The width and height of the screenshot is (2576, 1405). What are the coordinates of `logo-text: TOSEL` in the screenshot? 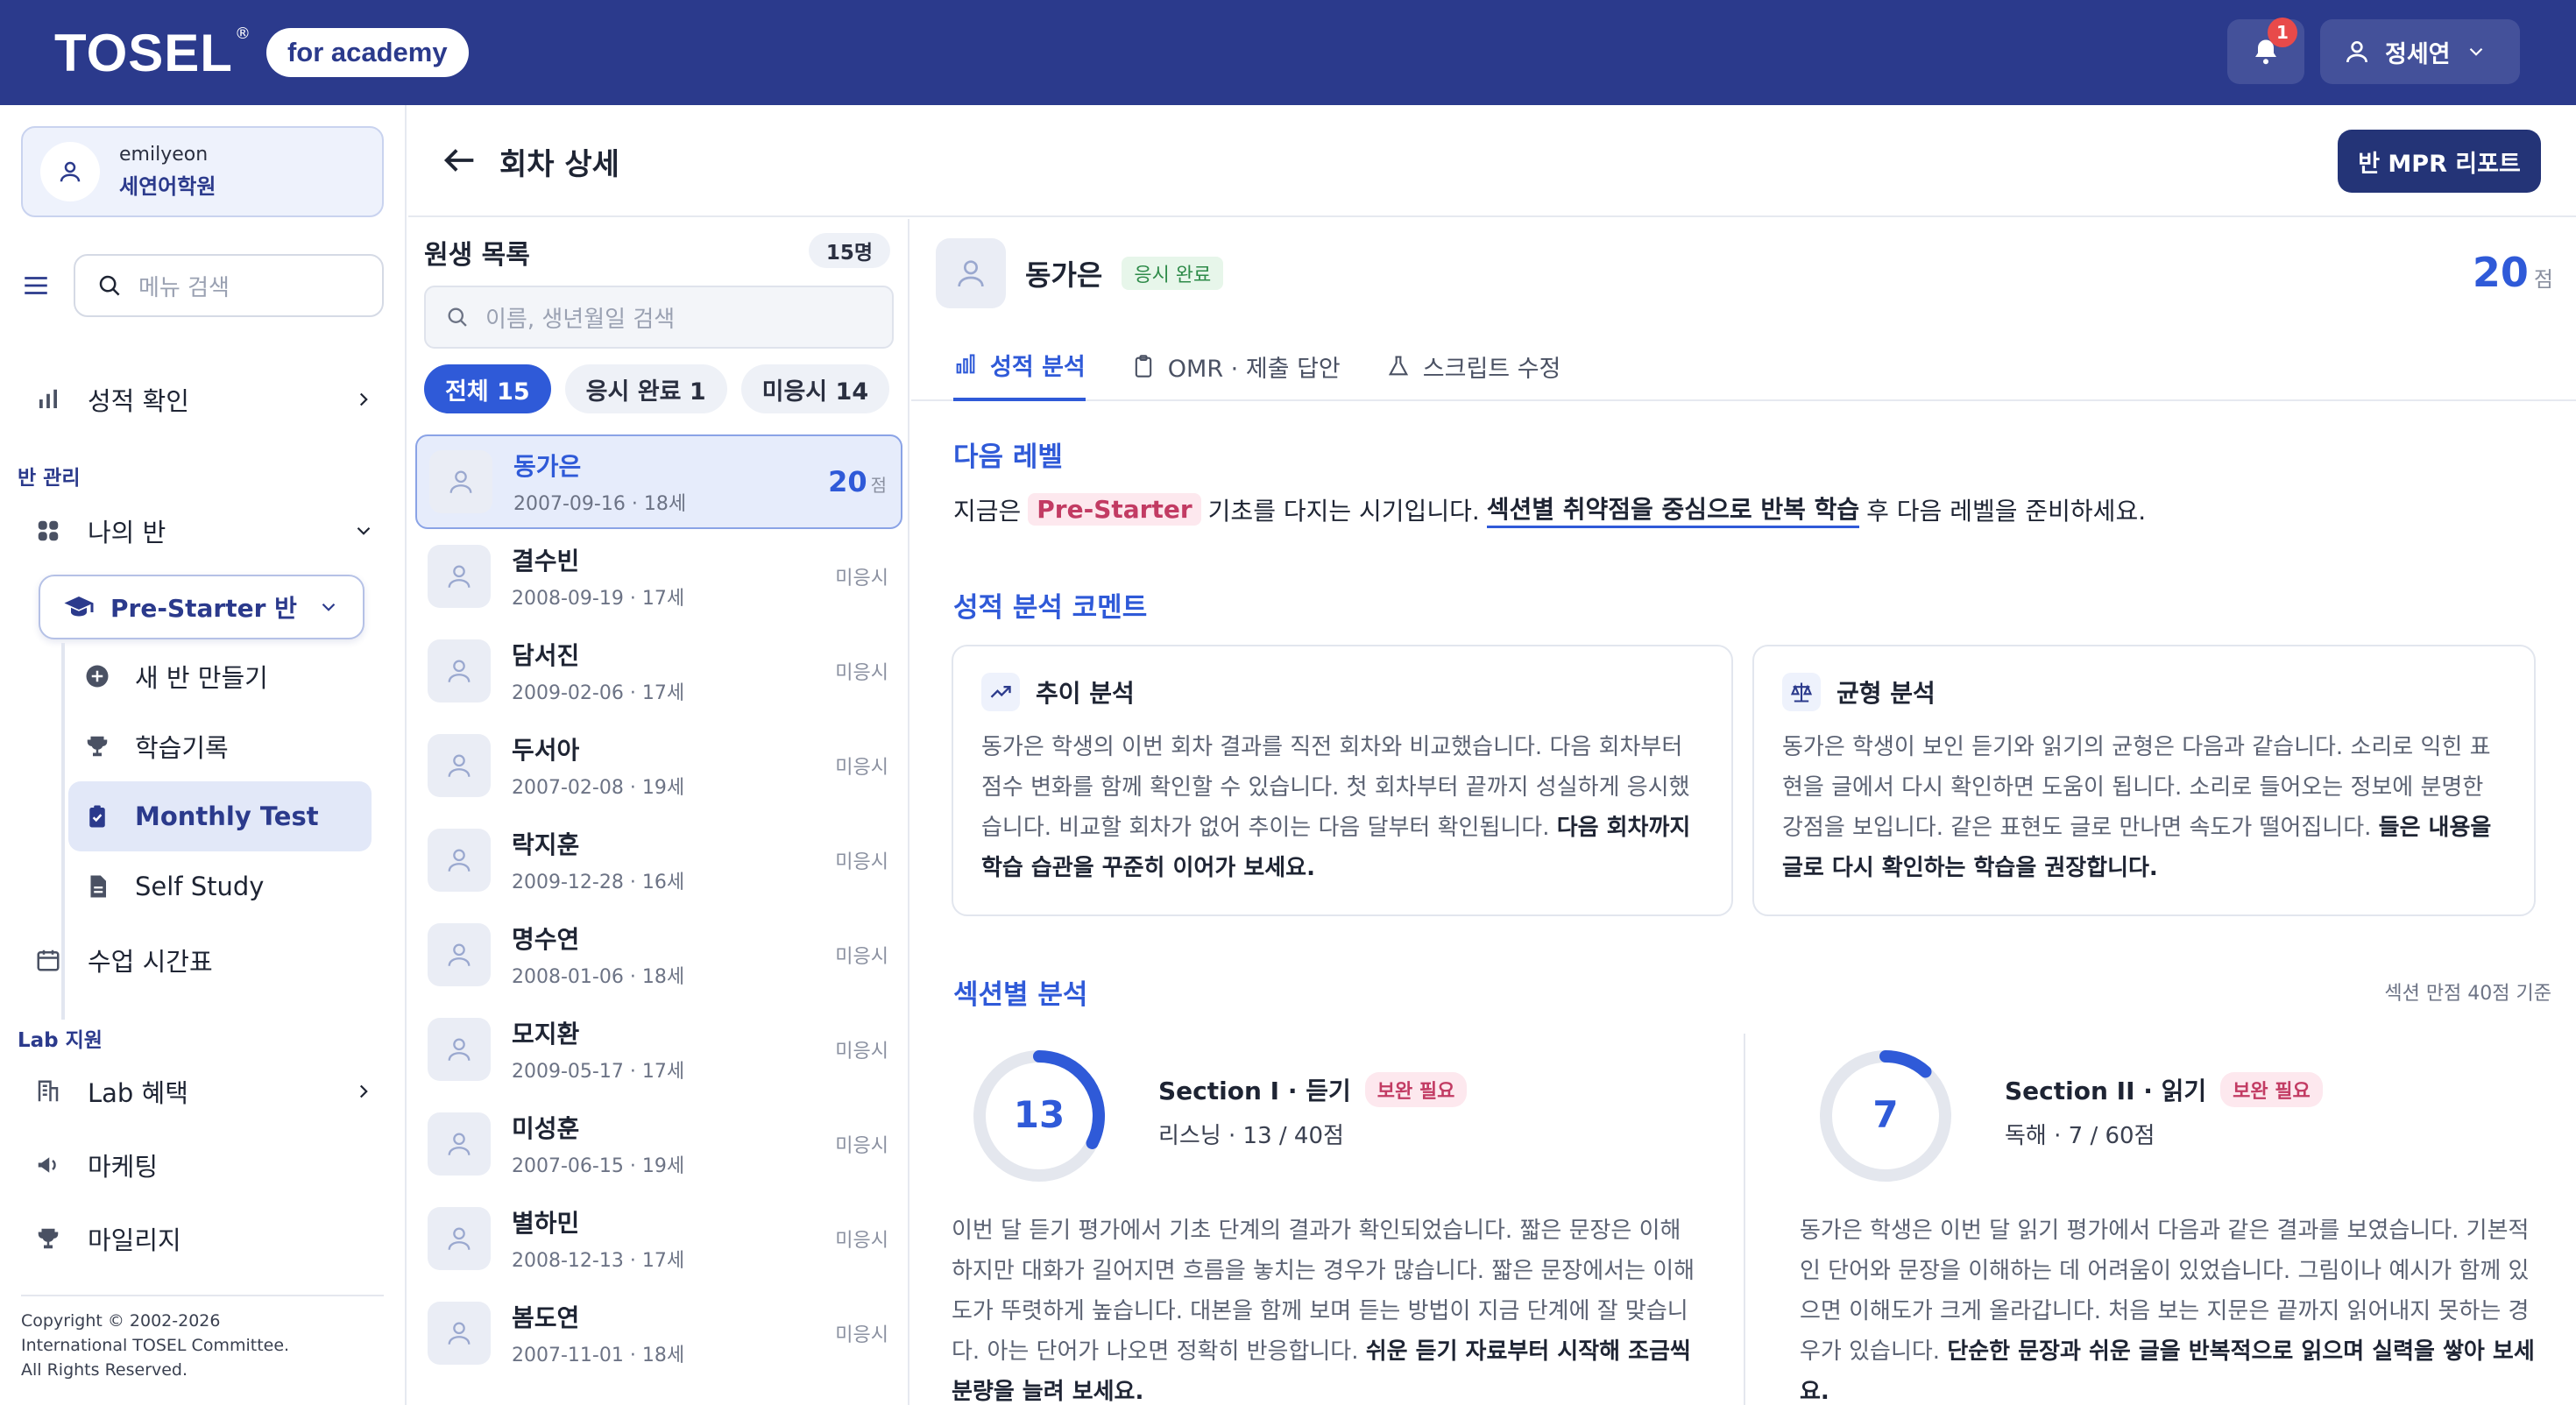 It's located at (143, 52).